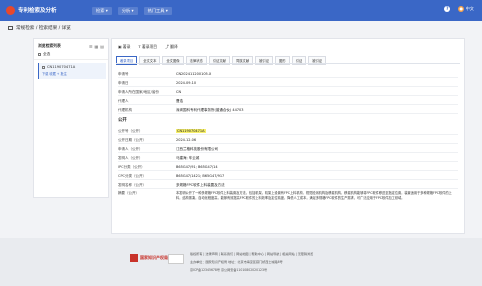 The width and height of the screenshot is (482, 286). I want to click on bibliography-button: ▣ 著录, so click(124, 47).